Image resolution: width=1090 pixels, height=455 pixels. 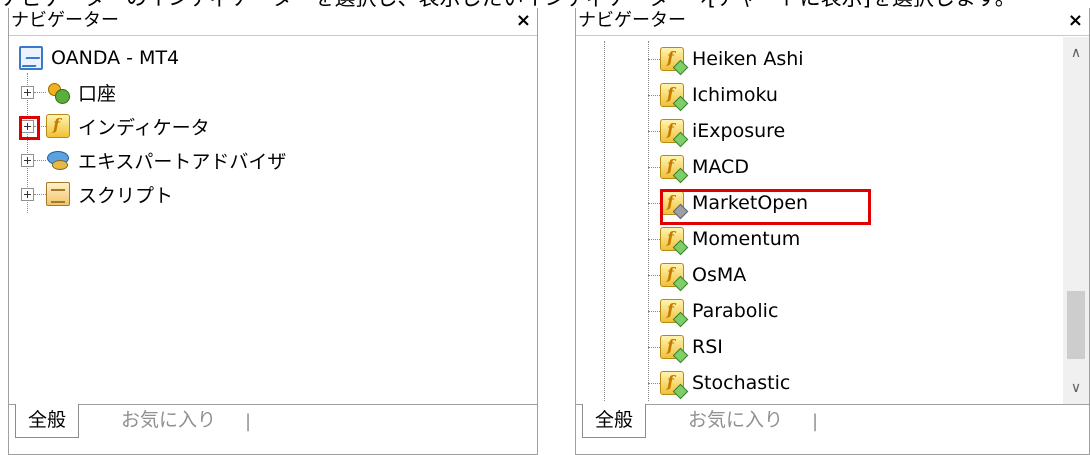 I want to click on scrollbar-thumb, so click(x=1076, y=325).